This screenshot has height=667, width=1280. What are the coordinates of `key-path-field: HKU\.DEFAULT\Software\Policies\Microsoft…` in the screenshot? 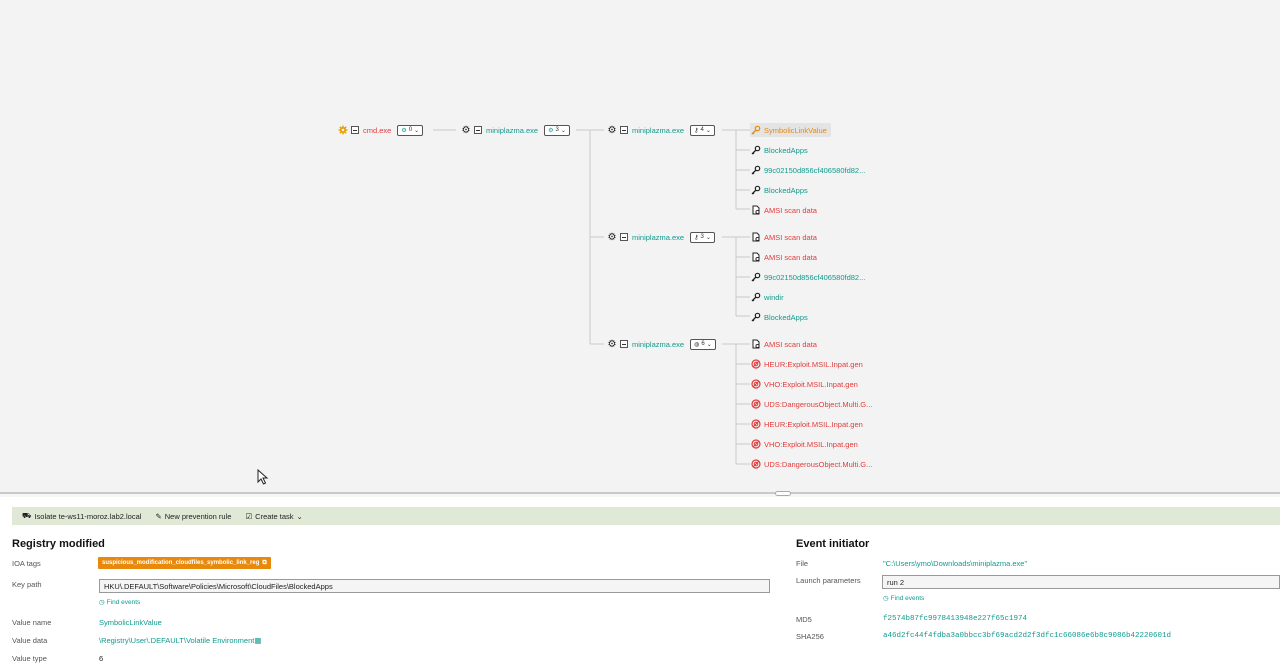 It's located at (434, 586).